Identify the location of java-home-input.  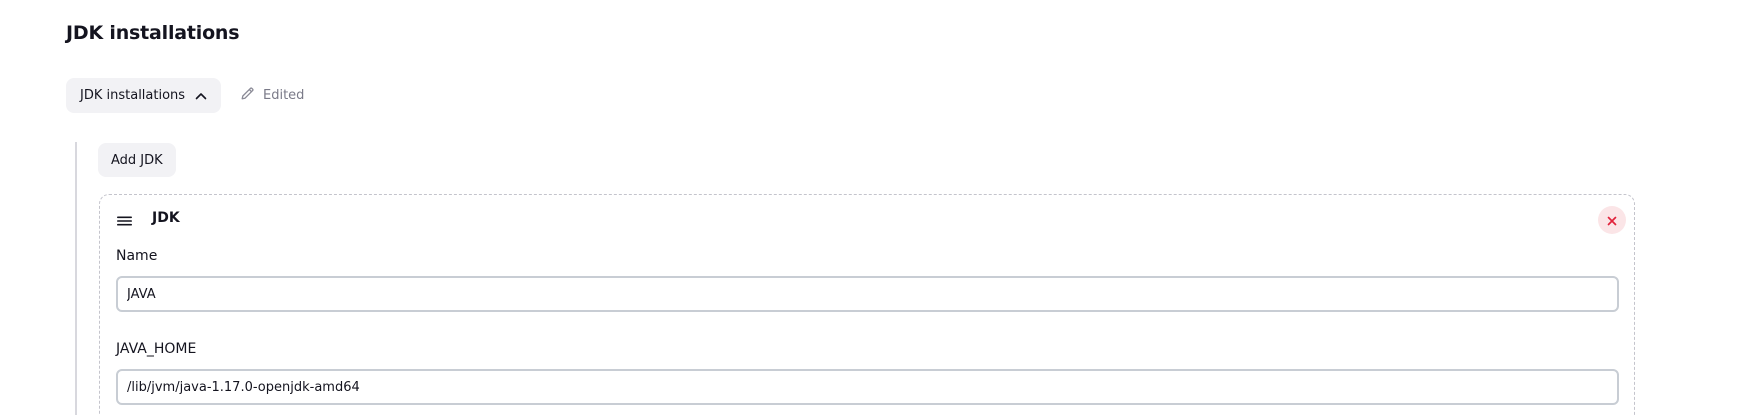
(867, 387).